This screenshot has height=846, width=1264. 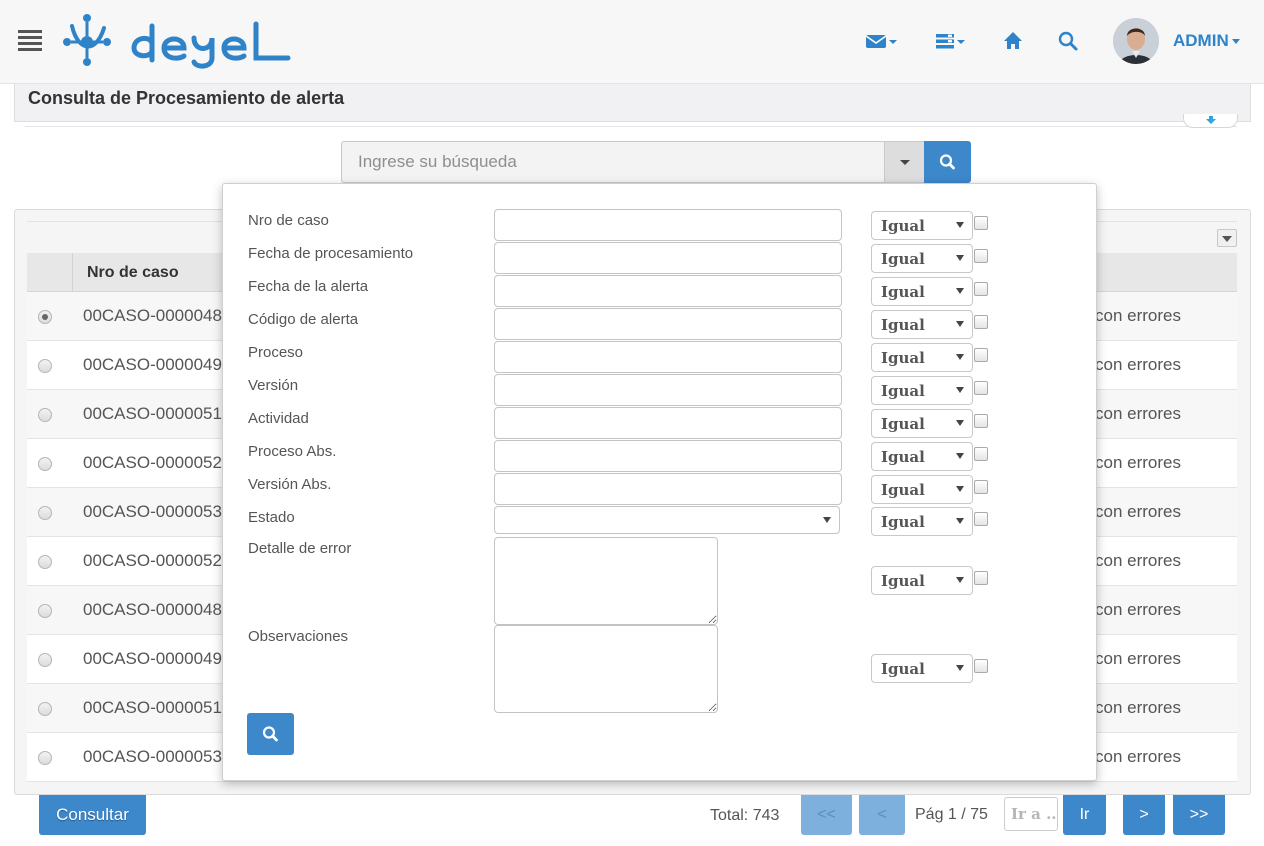 What do you see at coordinates (981, 388) in the screenshot?
I see `filter-checkbox-version` at bounding box center [981, 388].